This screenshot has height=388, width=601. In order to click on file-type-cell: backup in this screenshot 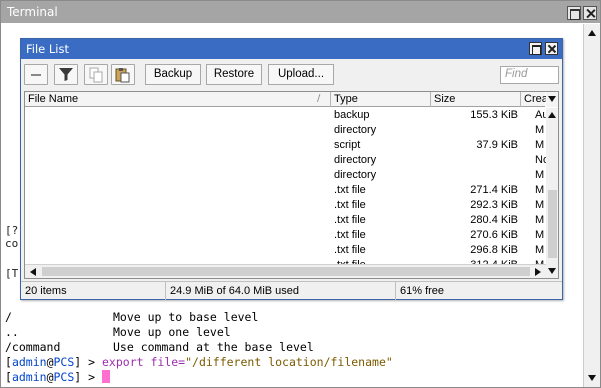, I will do `click(352, 115)`.